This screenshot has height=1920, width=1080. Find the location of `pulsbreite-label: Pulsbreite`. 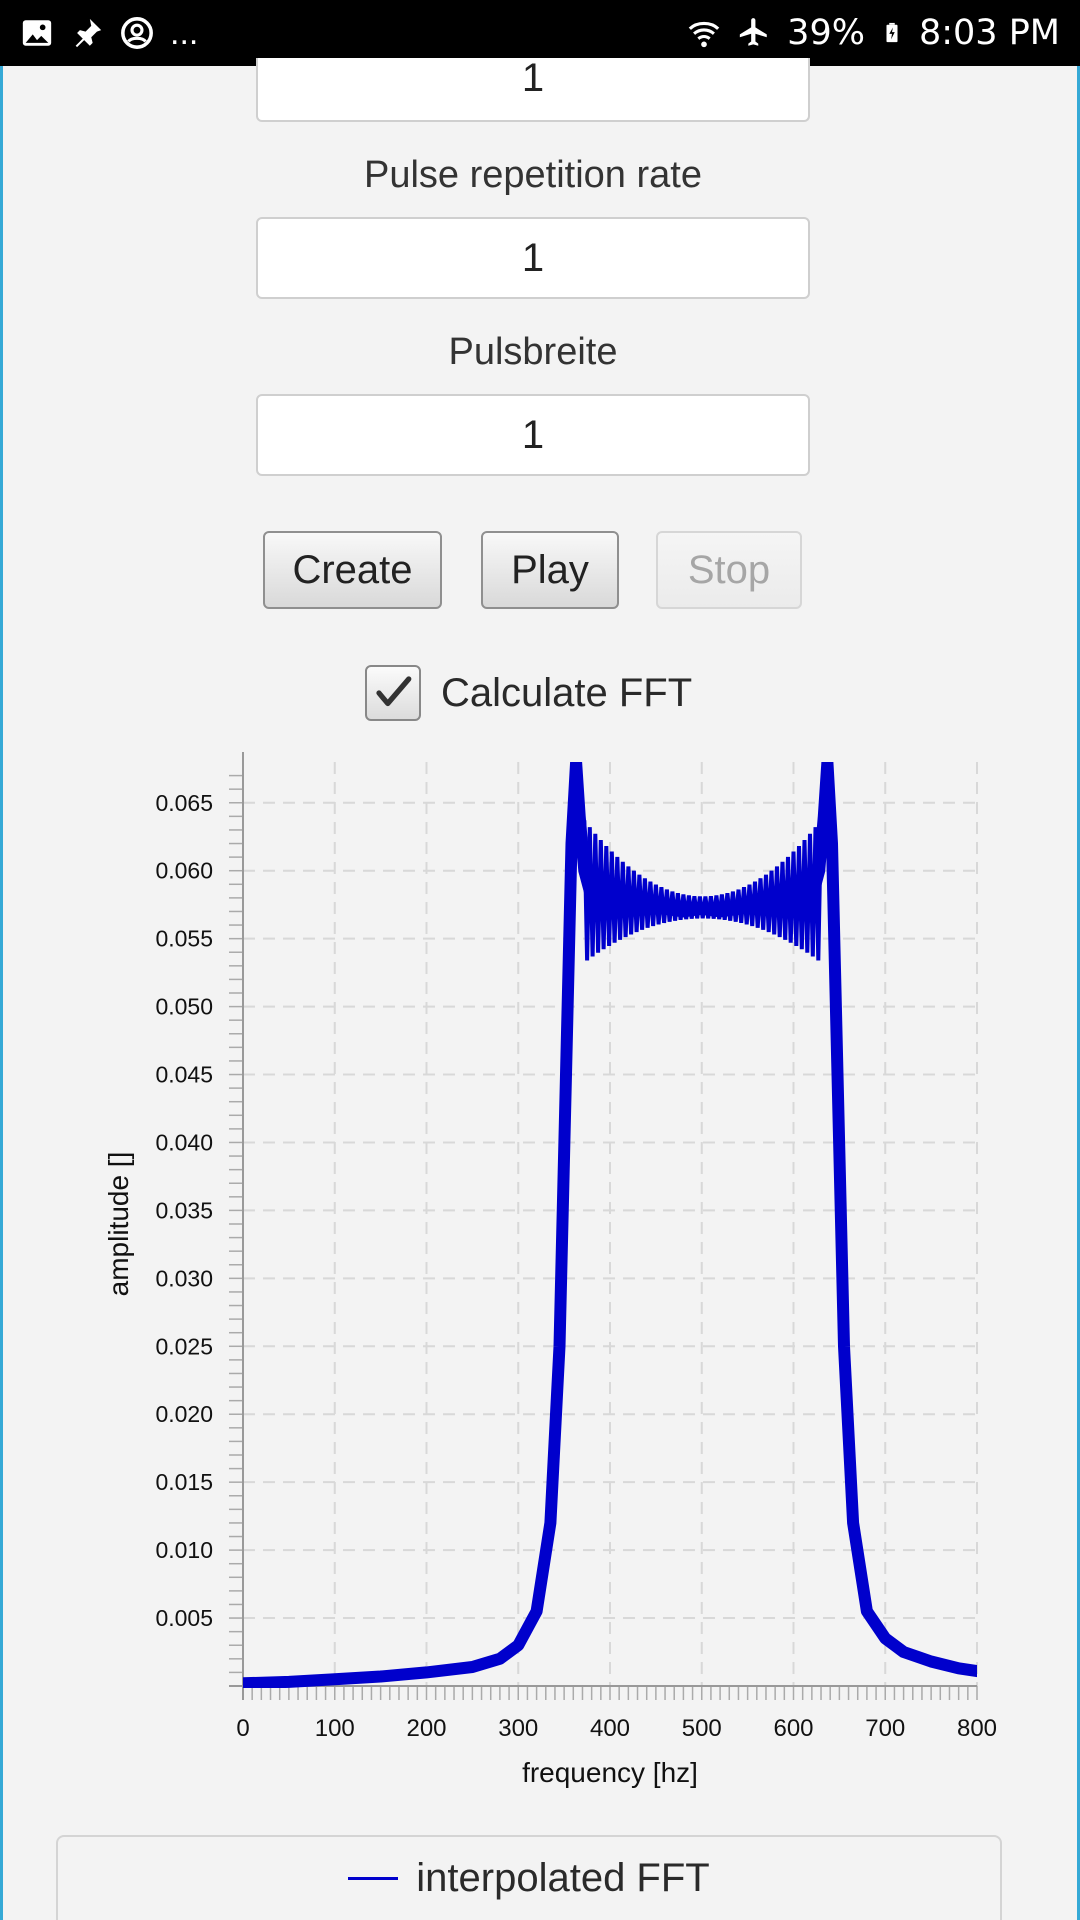

pulsbreite-label: Pulsbreite is located at coordinates (533, 352).